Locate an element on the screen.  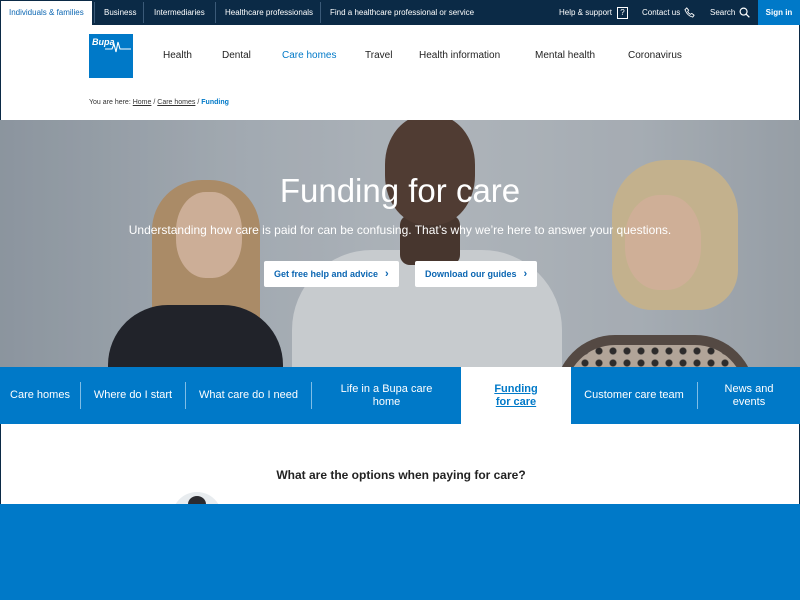
breadcrumb-home: Home is located at coordinates (142, 102).